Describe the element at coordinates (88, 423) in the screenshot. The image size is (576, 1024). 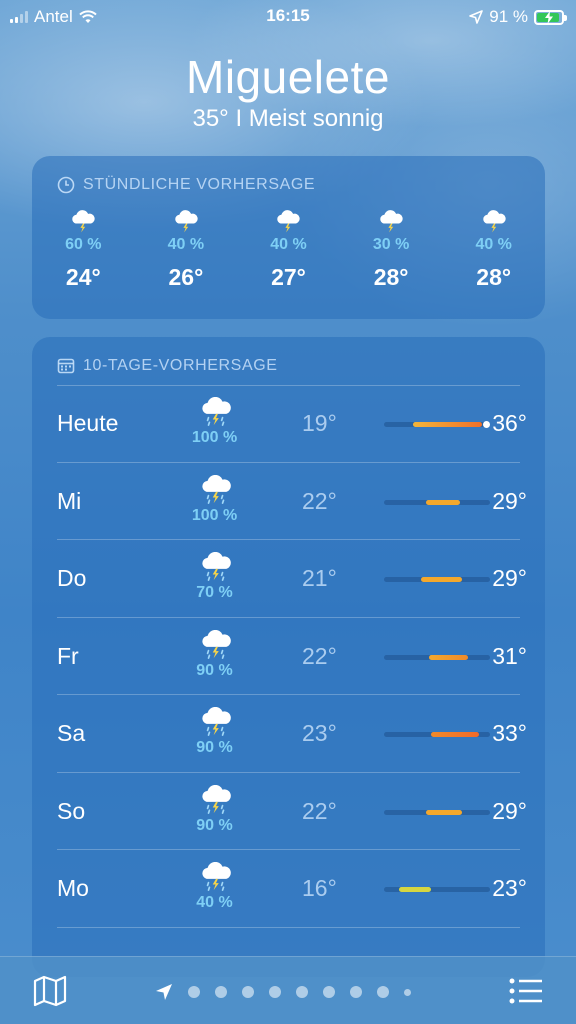
I see `day-name: Heute` at that location.